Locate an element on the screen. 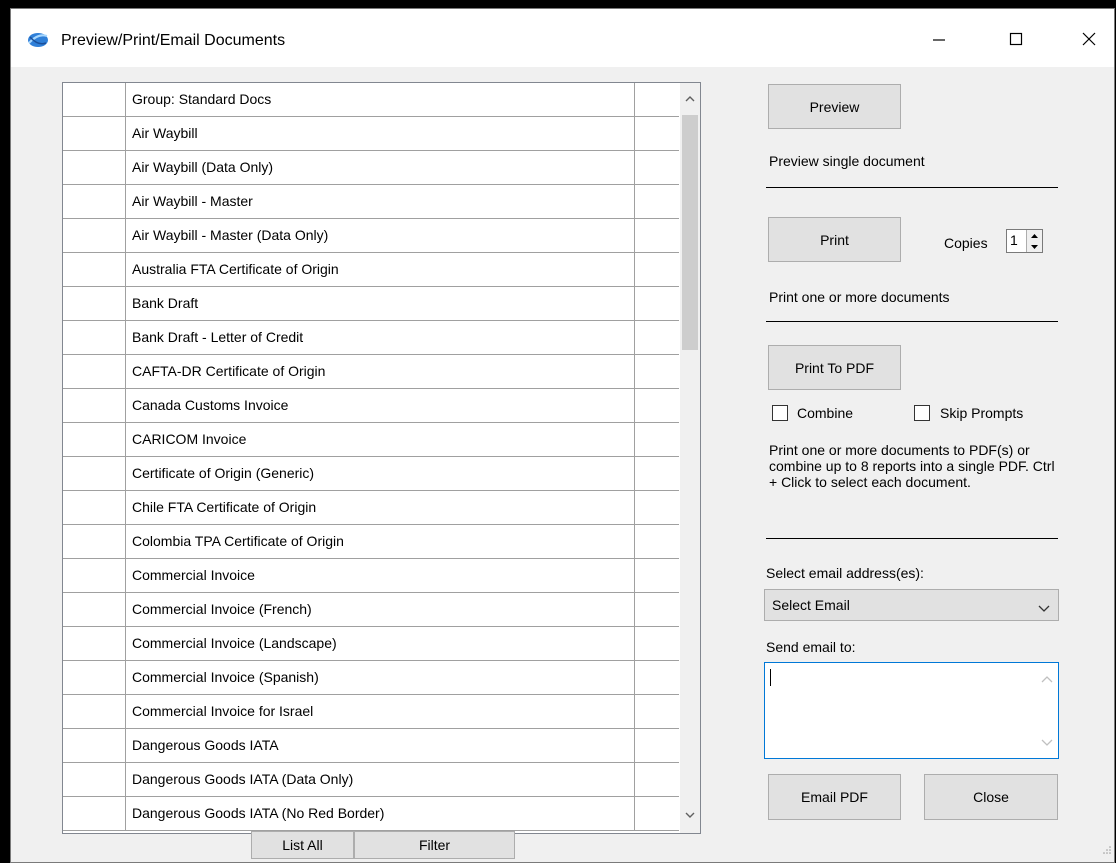 This screenshot has width=1116, height=863. list-item: Chile FTA Certificate of Origin is located at coordinates (371, 508).